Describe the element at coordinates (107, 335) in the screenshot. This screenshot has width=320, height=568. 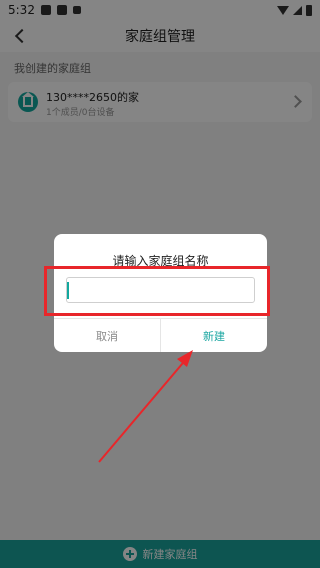
I see `cancel-button: 取消` at that location.